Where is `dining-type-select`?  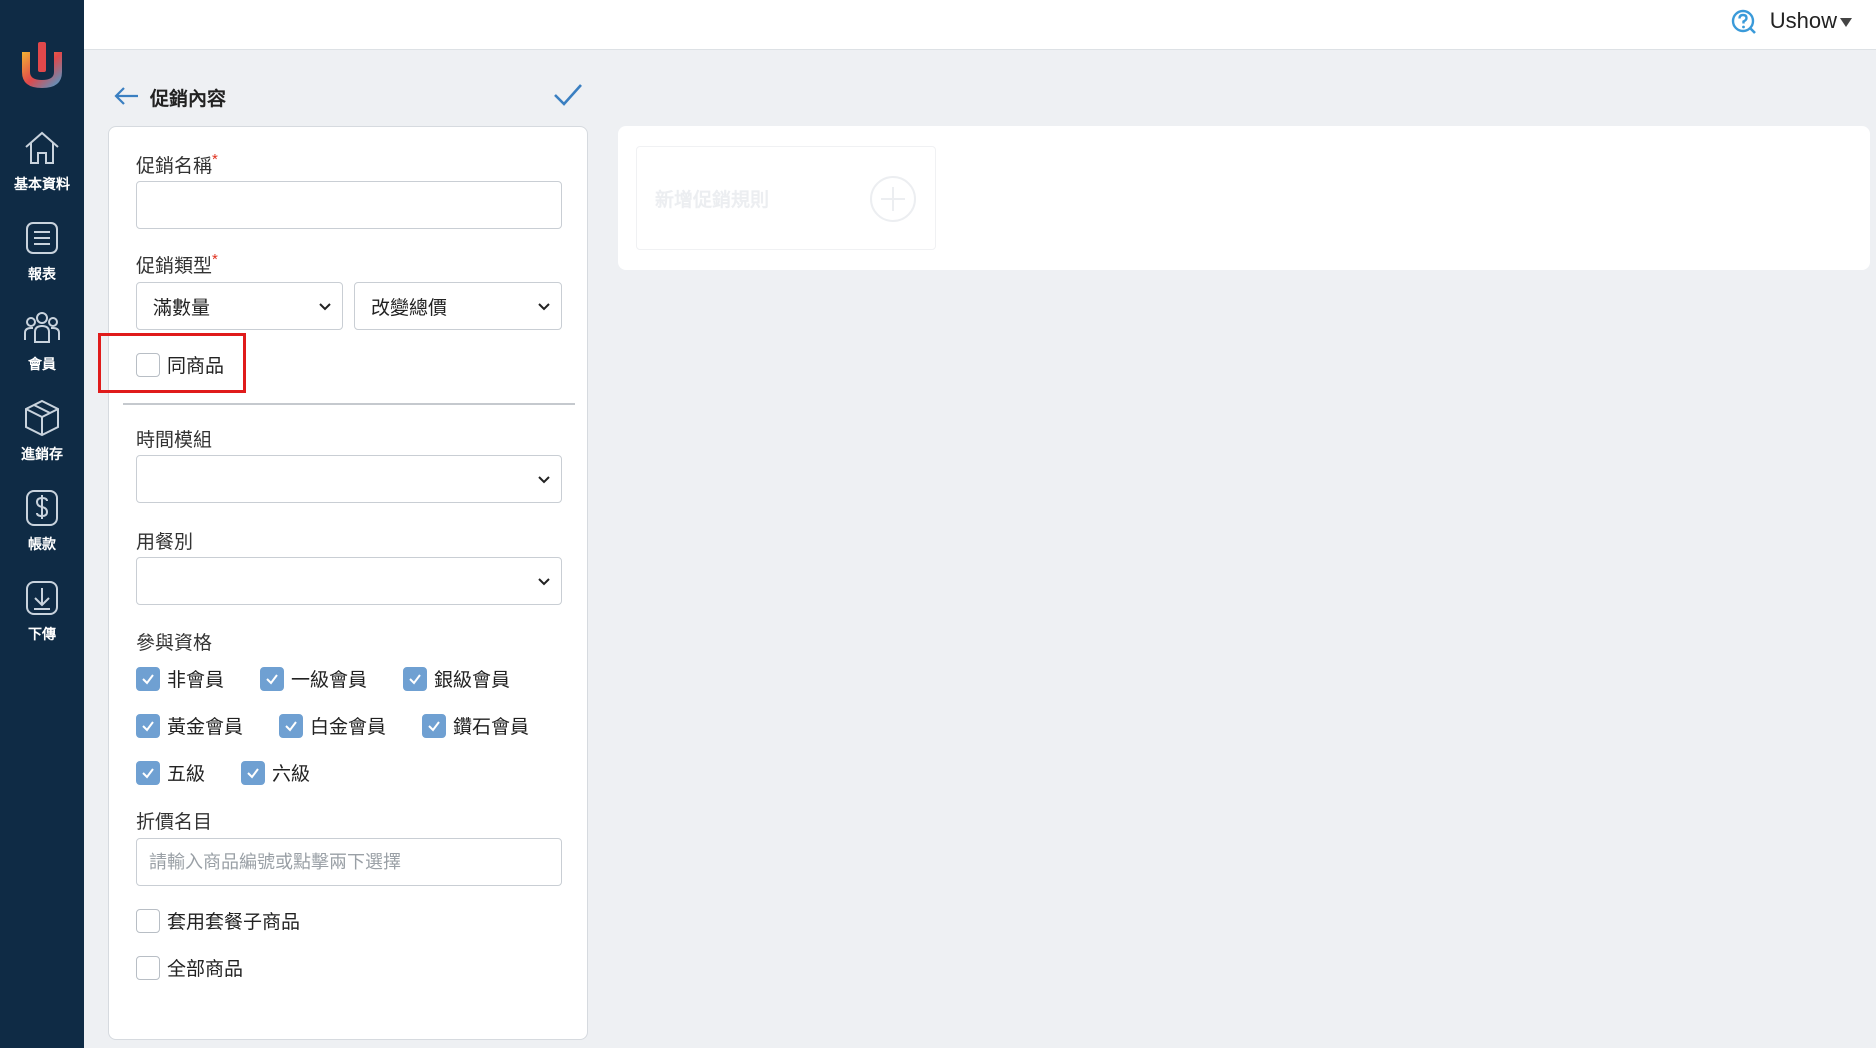 dining-type-select is located at coordinates (349, 581).